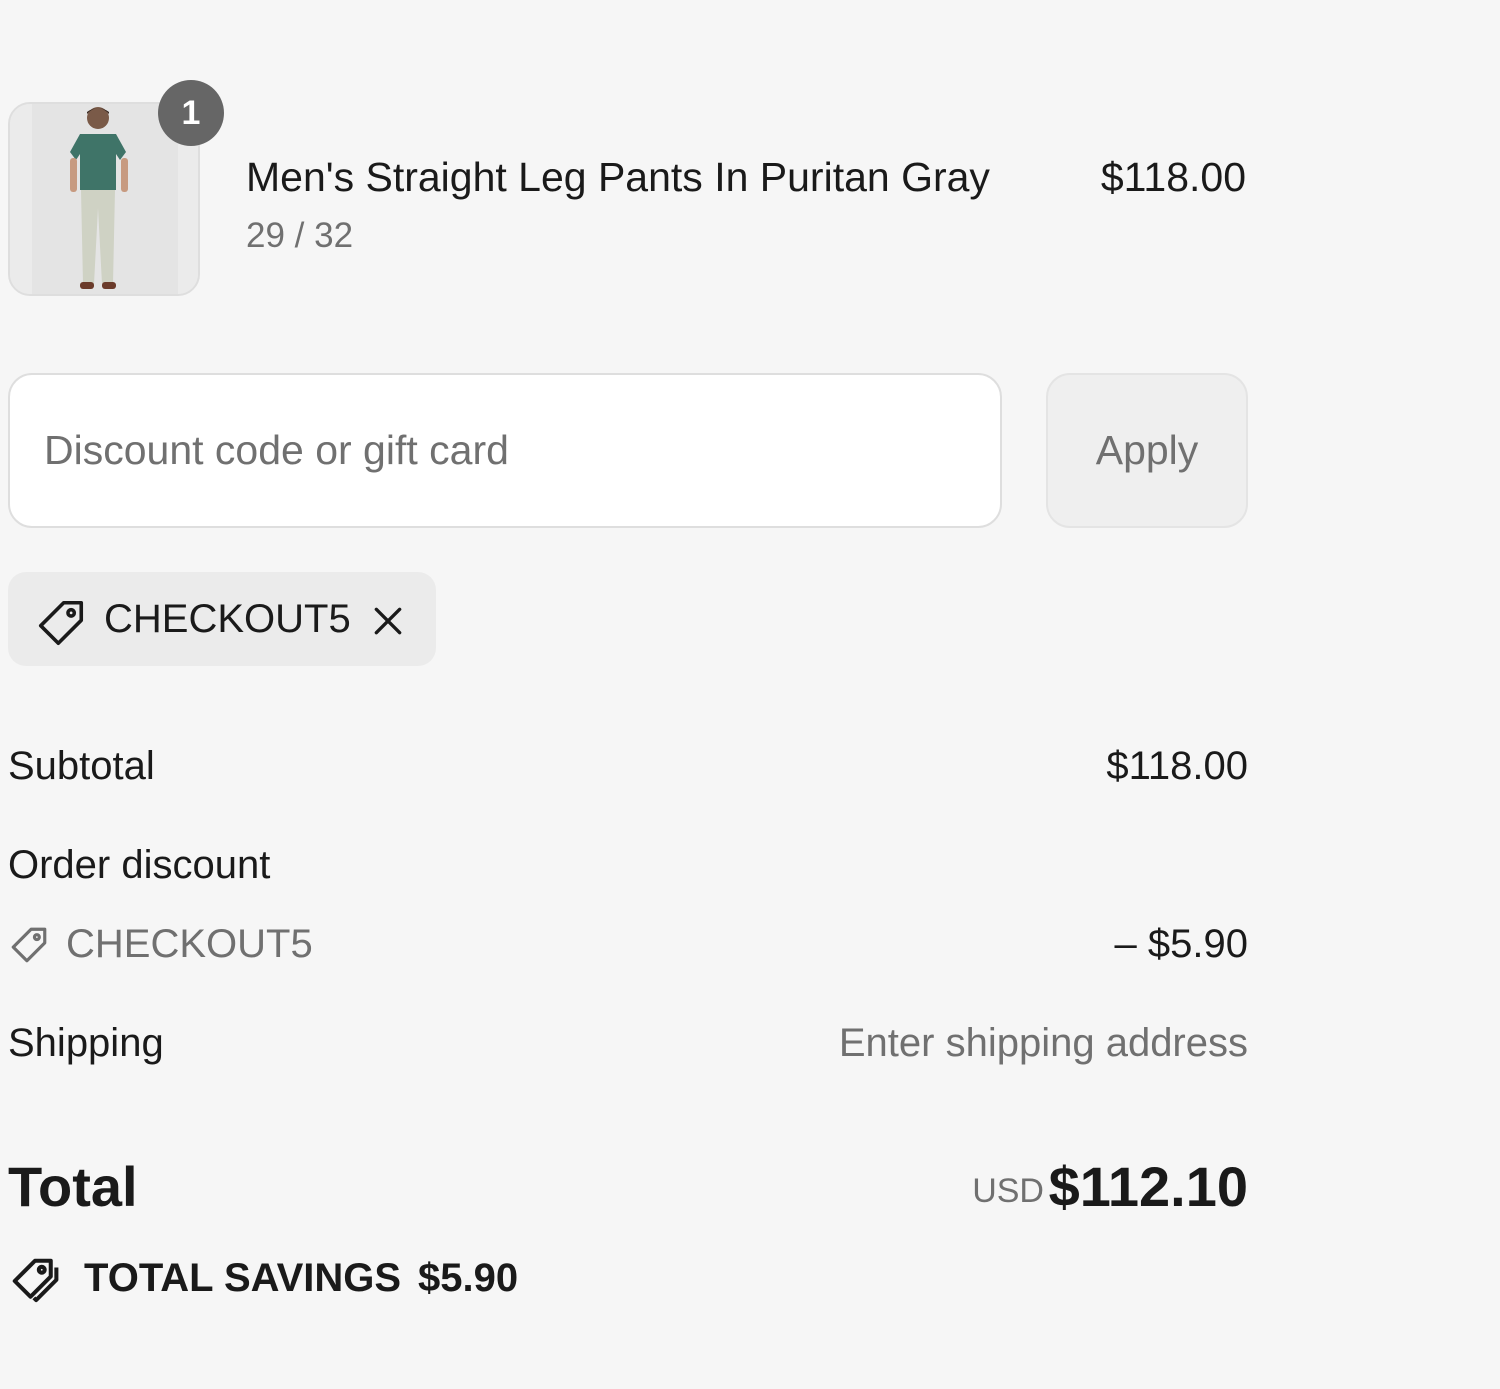  Describe the element at coordinates (86, 1043) in the screenshot. I see `shipping-label: Shipping` at that location.